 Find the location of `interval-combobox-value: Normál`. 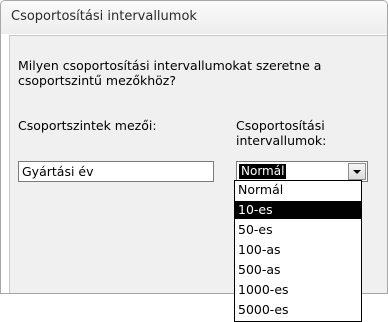

interval-combobox-value: Normál is located at coordinates (263, 171).